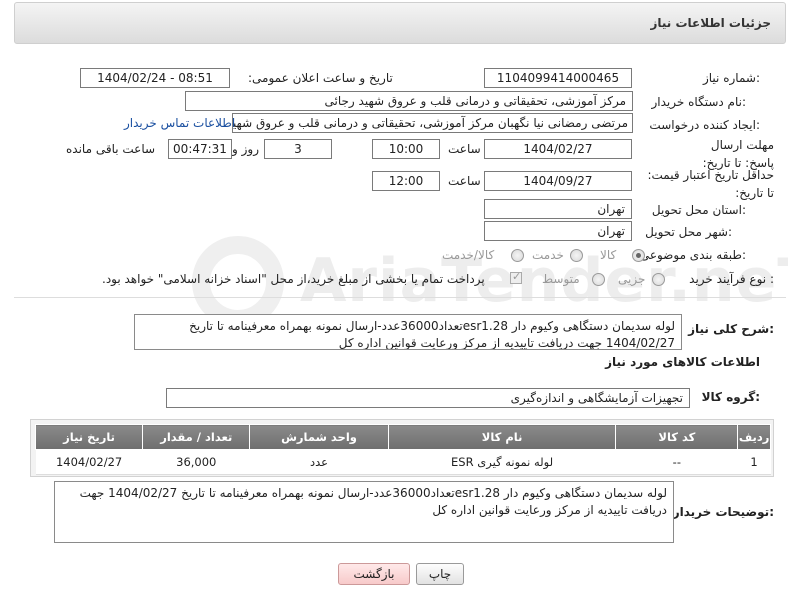  Describe the element at coordinates (428, 398) in the screenshot. I see `goods-group-field: تجهیزات آزمایشگاهی و اندازه‌گیری` at that location.